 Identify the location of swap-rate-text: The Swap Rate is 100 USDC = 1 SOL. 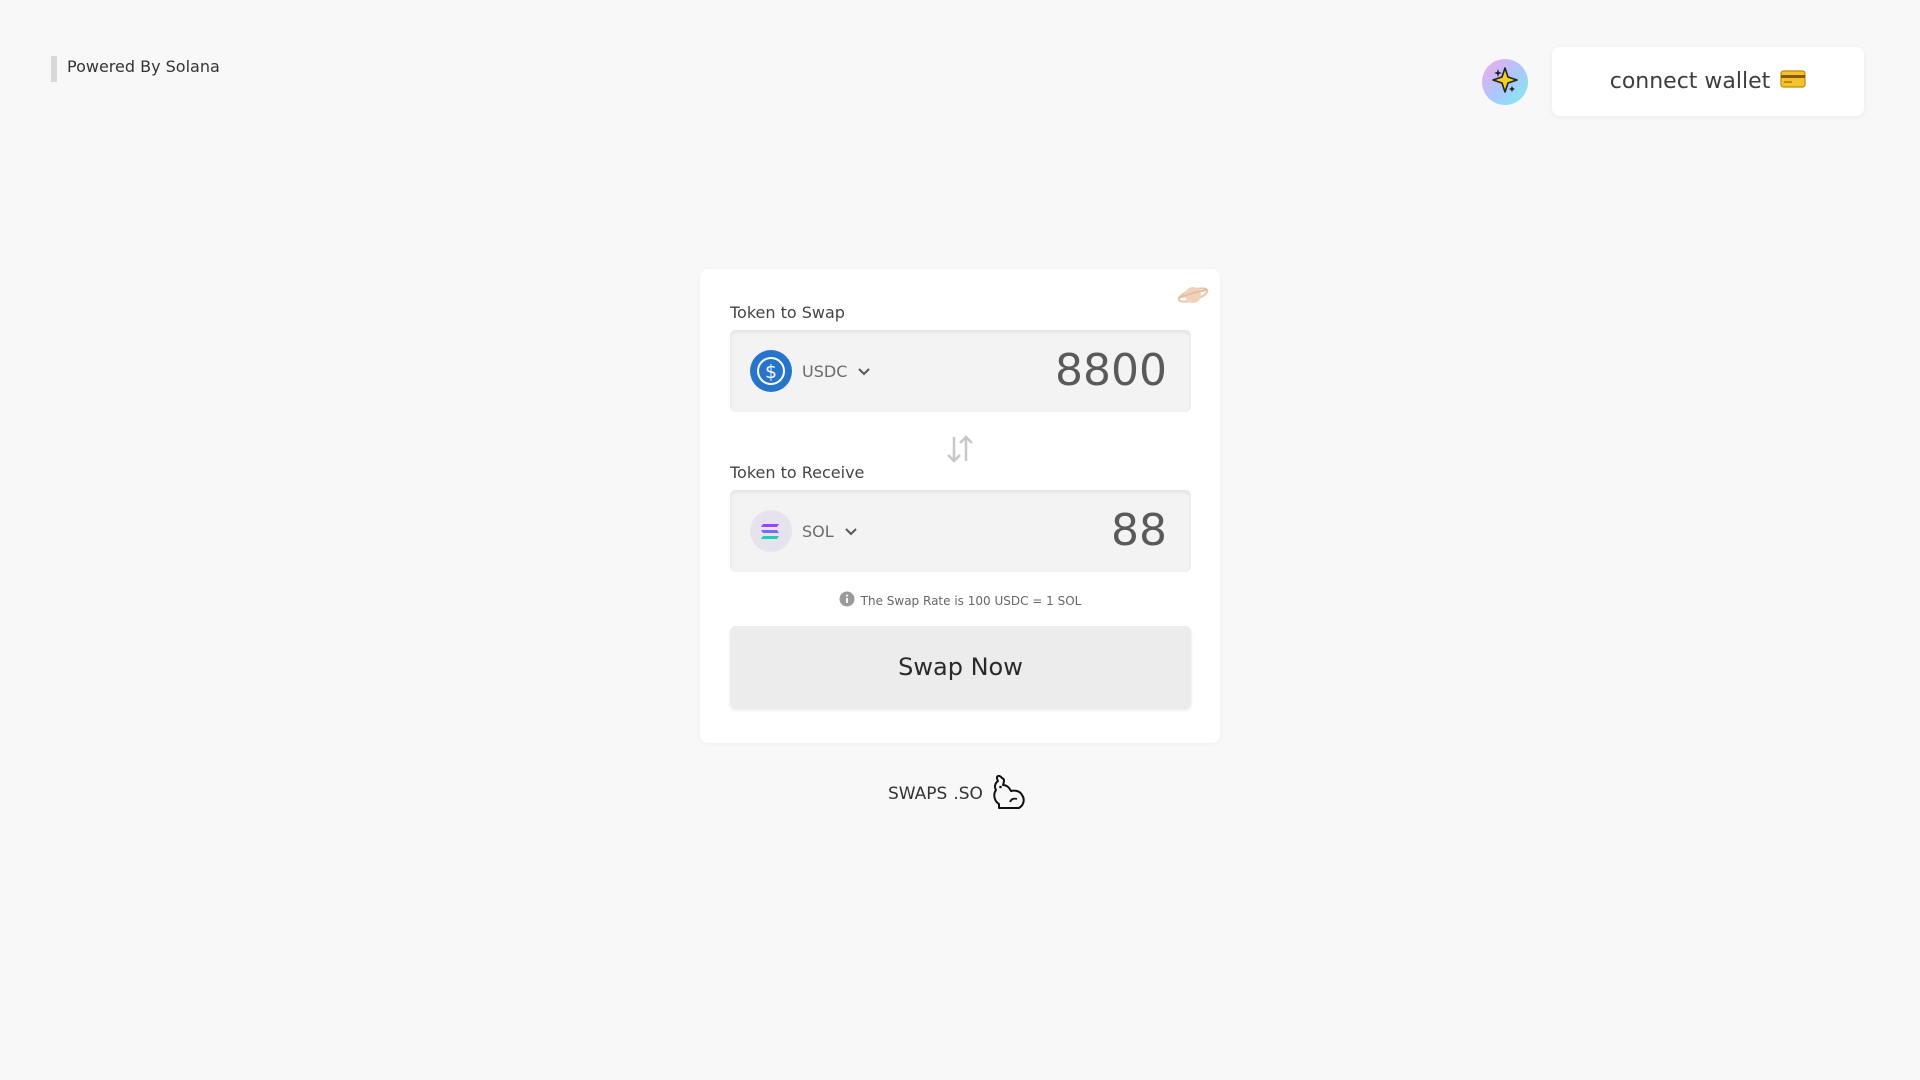
(971, 600).